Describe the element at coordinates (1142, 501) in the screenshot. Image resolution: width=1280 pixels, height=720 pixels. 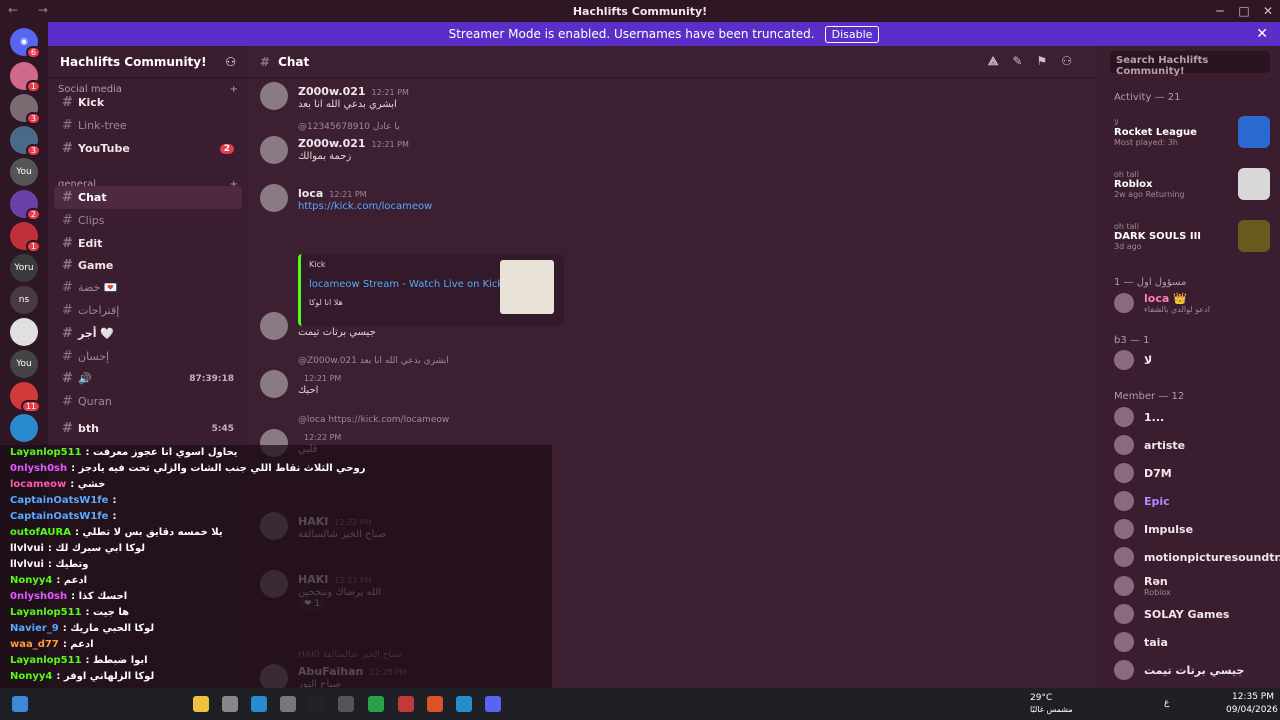
I see `member-item: Epic` at that location.